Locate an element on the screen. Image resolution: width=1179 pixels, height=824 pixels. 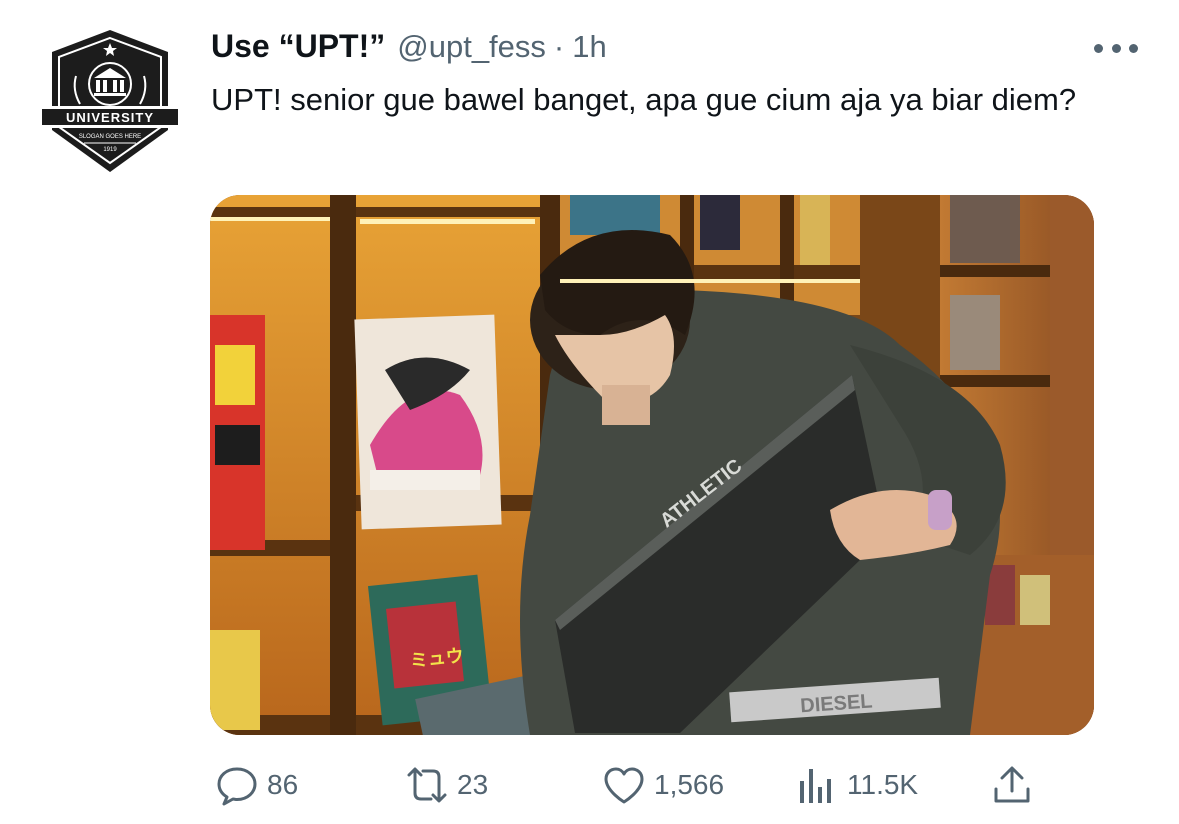
views-icon is located at coordinates (815, 786).